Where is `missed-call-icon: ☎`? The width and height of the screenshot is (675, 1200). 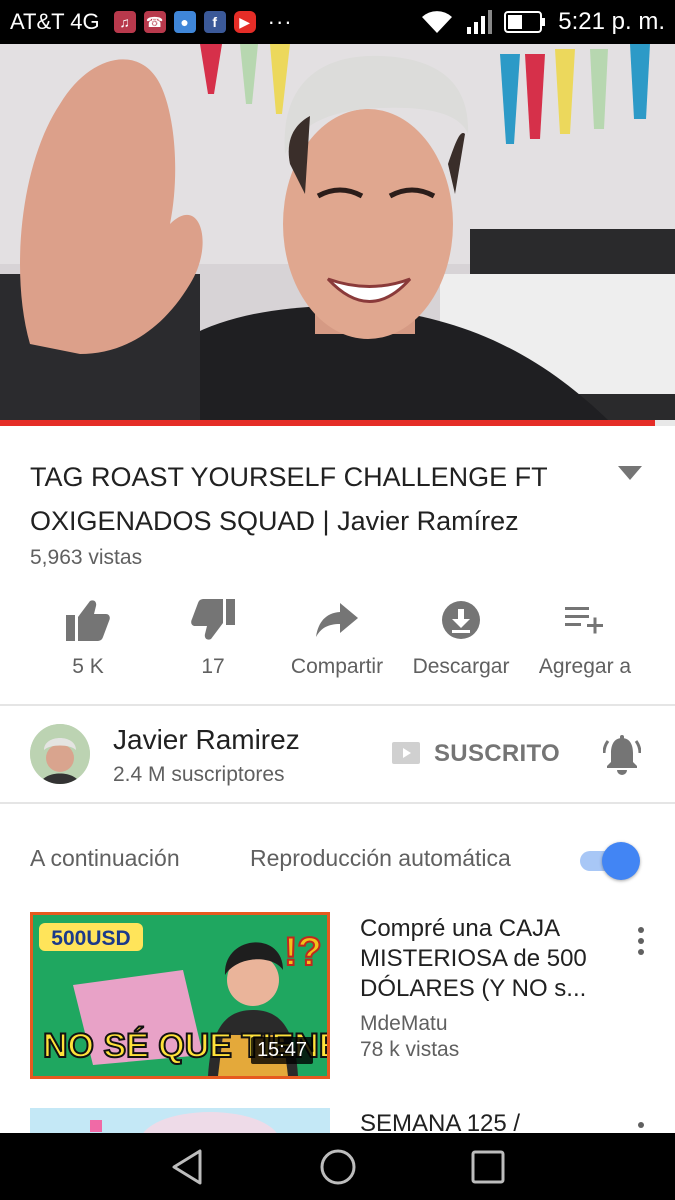 missed-call-icon: ☎ is located at coordinates (154, 22).